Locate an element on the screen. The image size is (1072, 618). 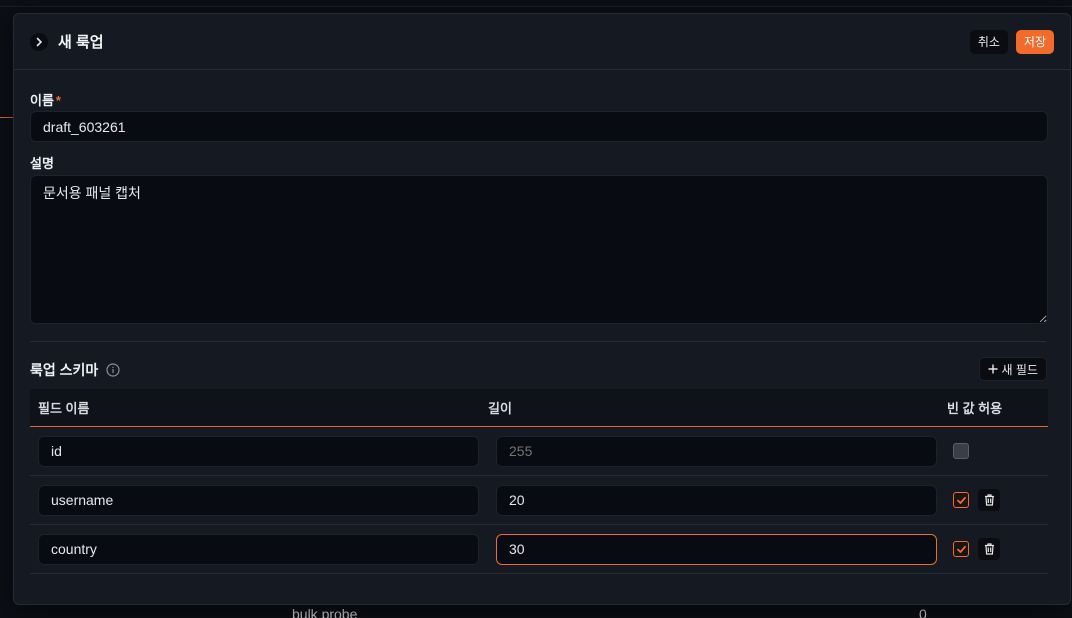
schema-heading: 룩업 스키마 is located at coordinates (75, 370).